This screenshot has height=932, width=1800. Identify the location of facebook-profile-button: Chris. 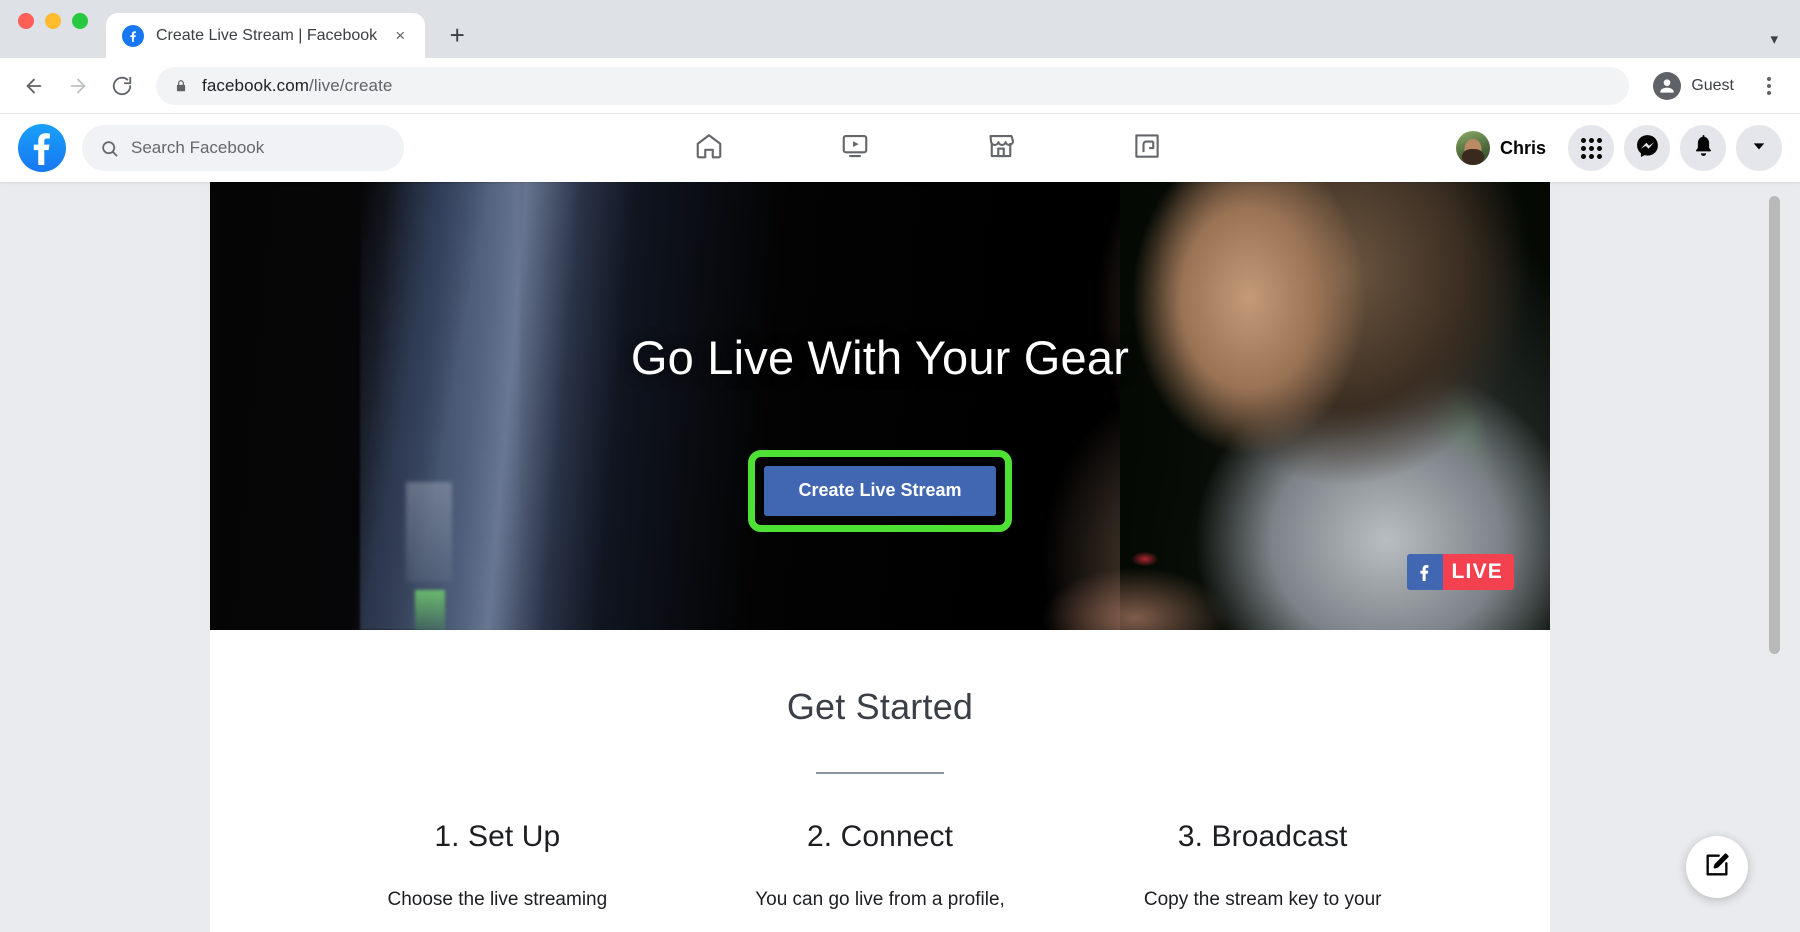
(1505, 148).